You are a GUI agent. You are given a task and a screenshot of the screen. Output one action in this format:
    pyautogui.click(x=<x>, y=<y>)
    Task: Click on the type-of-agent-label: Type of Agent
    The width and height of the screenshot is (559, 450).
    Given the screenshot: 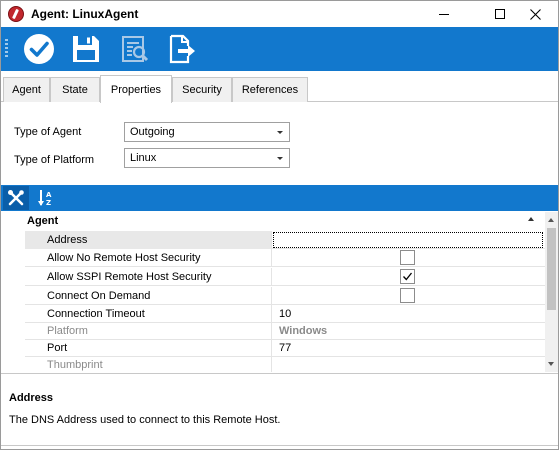 What is the action you would take?
    pyautogui.click(x=48, y=132)
    